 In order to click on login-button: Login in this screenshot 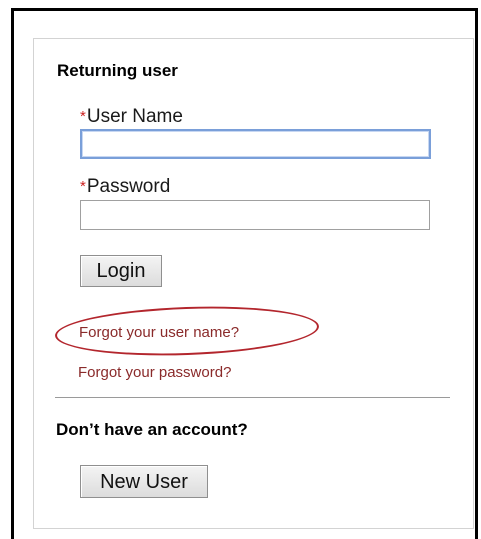, I will do `click(121, 271)`.